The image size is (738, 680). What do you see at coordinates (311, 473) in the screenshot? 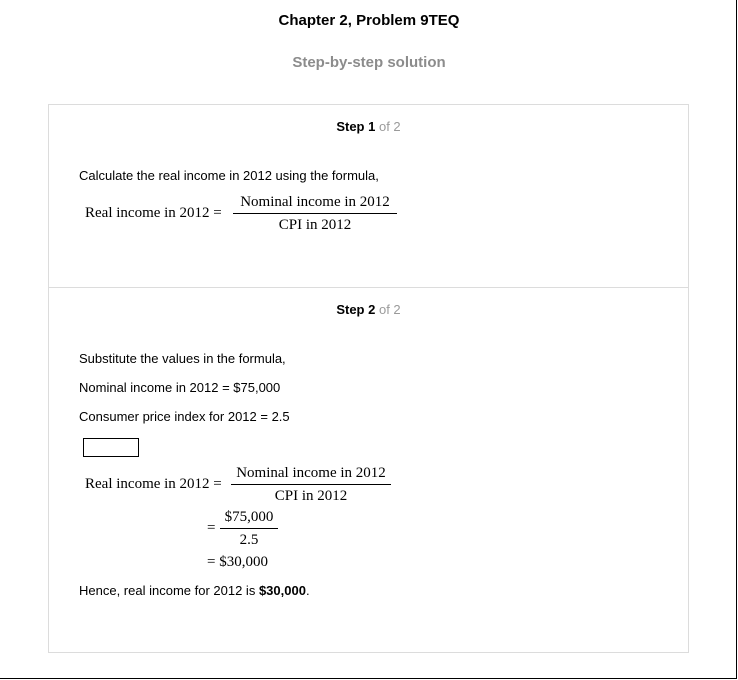
I see `step-2-numerator: Nominal income in 2012` at bounding box center [311, 473].